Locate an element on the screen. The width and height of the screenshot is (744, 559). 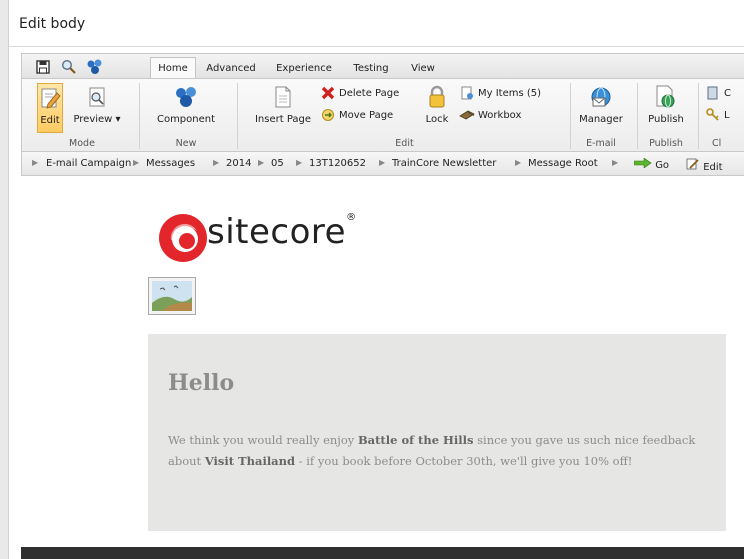
breadcrumb-item: 13T120652 is located at coordinates (337, 163).